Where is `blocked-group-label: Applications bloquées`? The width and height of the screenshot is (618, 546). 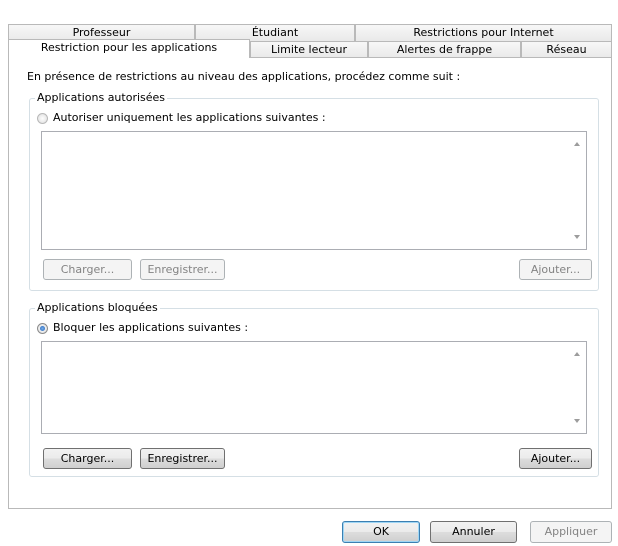
blocked-group-label: Applications bloquées is located at coordinates (97, 308).